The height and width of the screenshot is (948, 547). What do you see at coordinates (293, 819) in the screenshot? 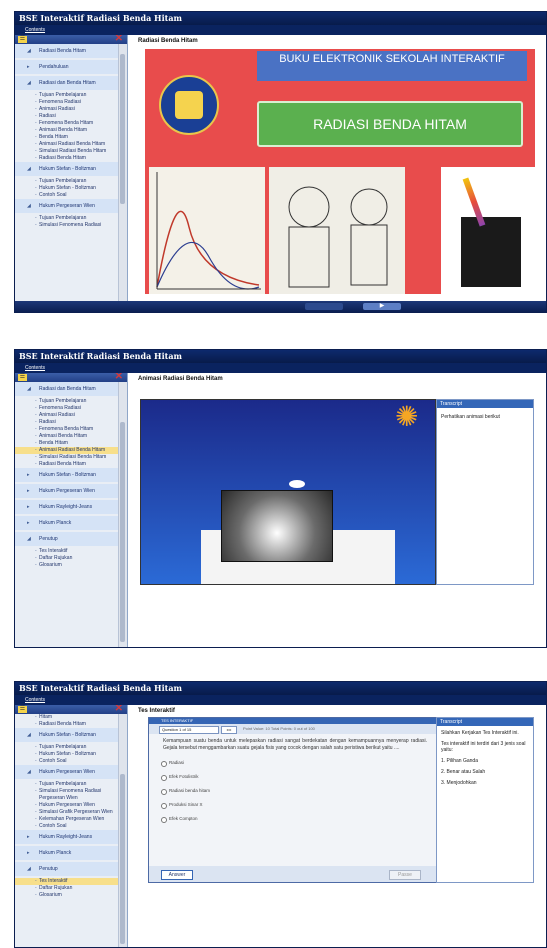
I see `answer-option: Efek Compton` at bounding box center [293, 819].